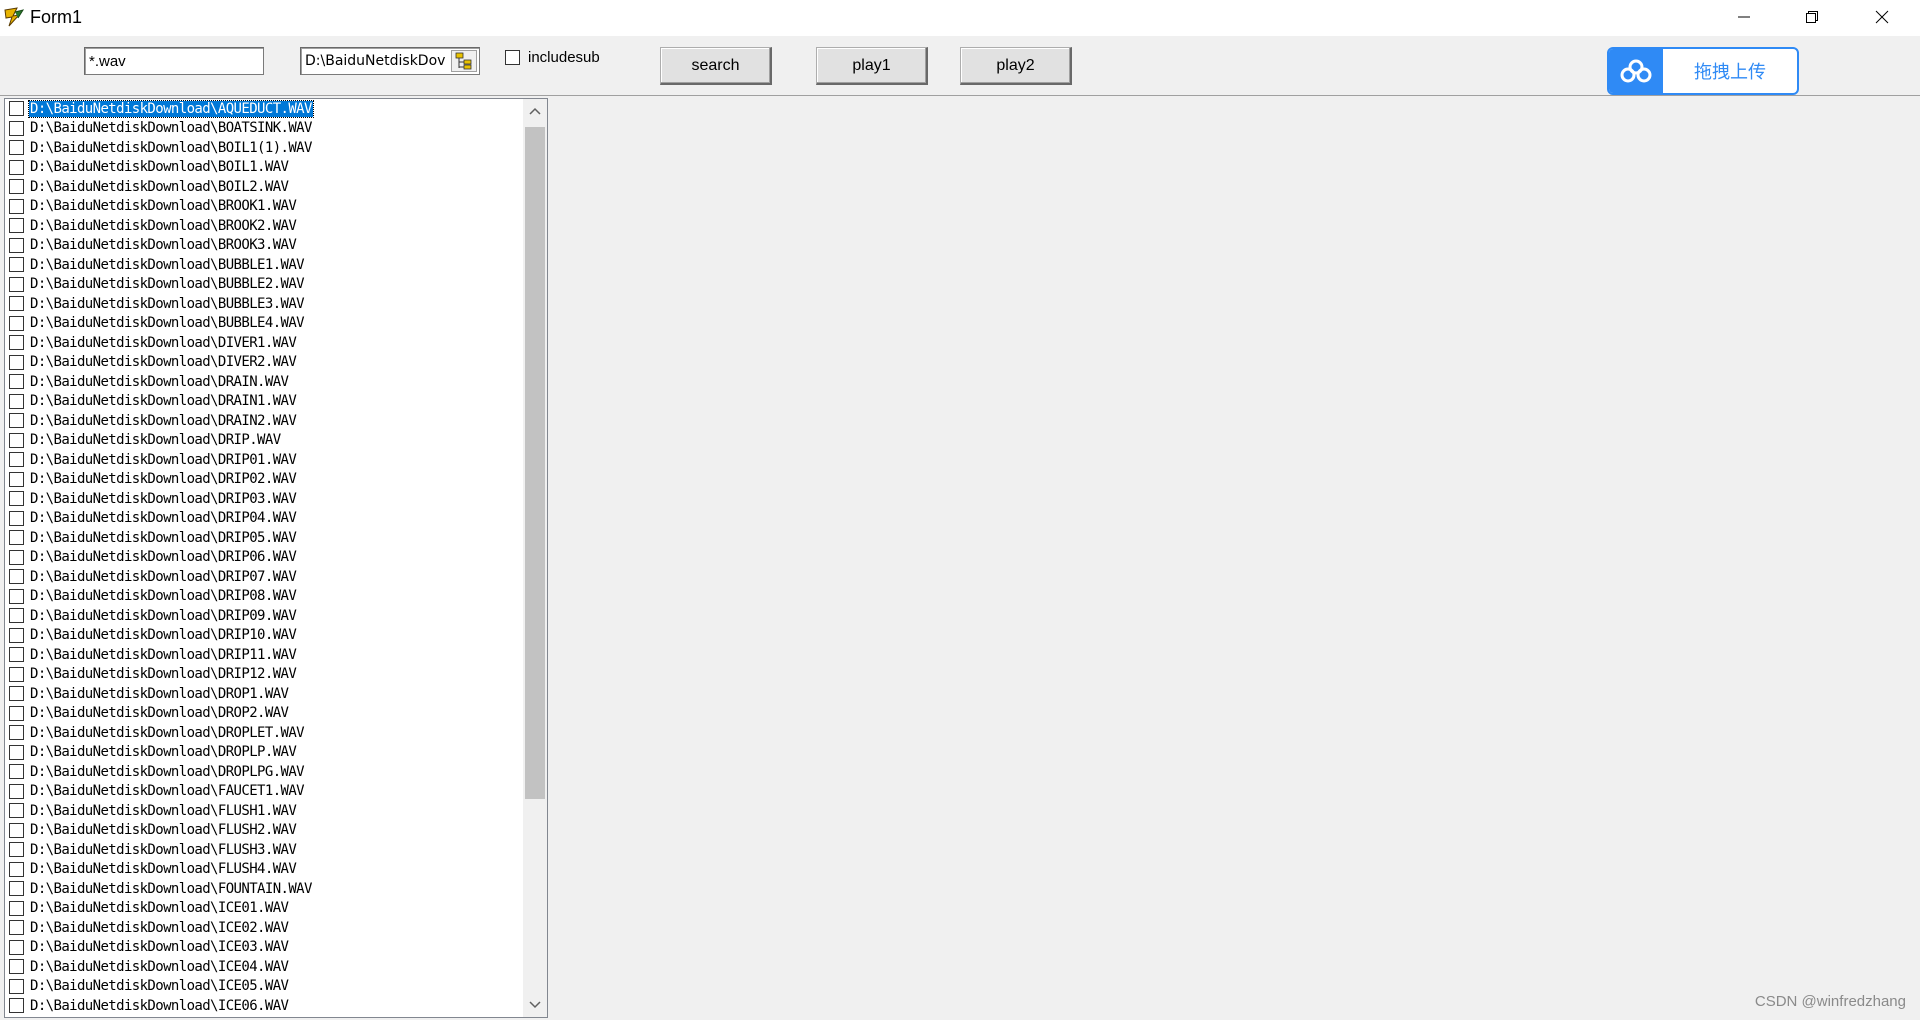 The width and height of the screenshot is (1920, 1020). What do you see at coordinates (390, 61) in the screenshot?
I see `directory-edit: D:\BaiduNetdiskDov` at bounding box center [390, 61].